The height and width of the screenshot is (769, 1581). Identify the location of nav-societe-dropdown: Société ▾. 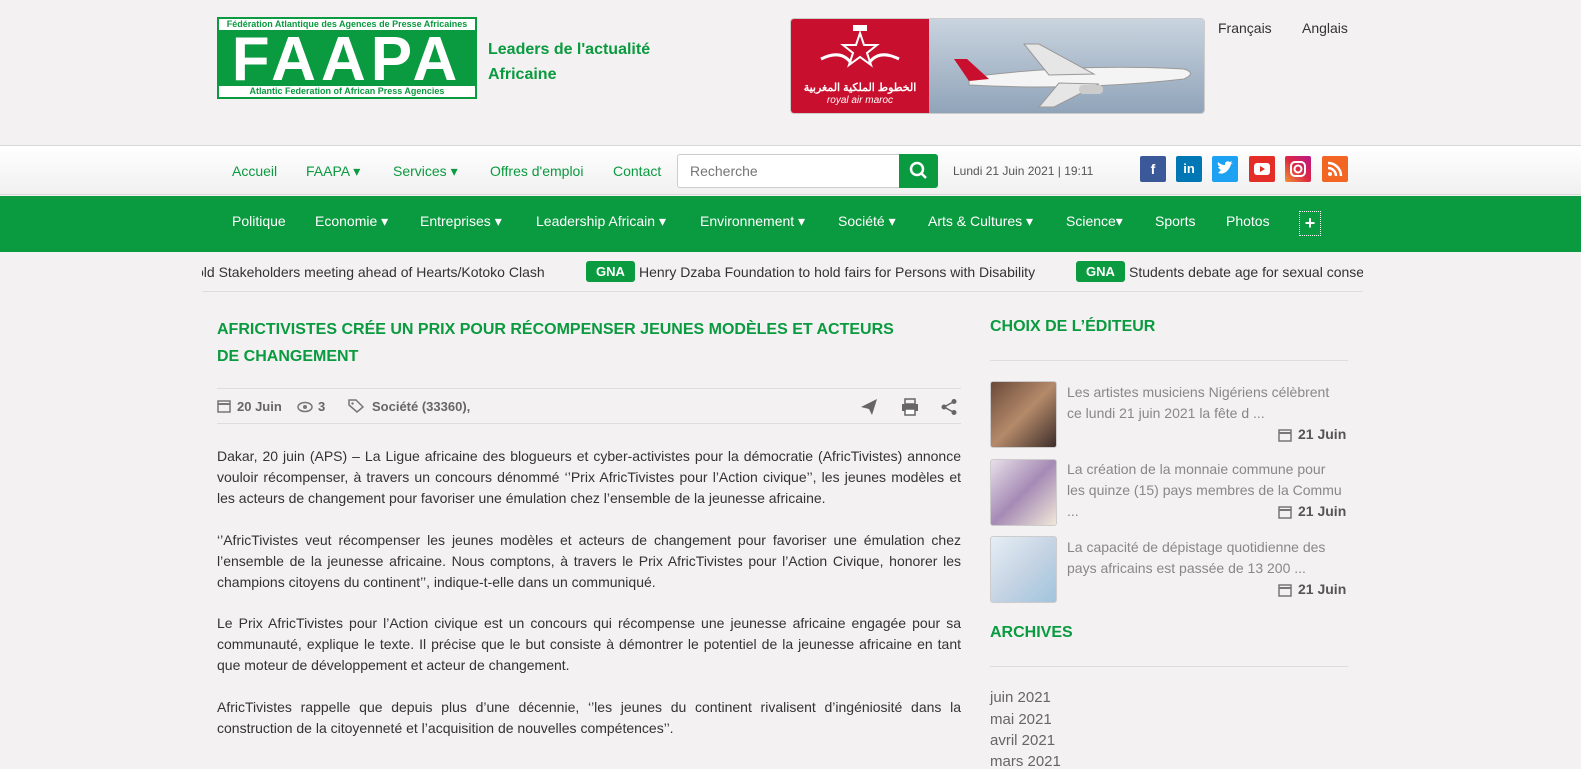
(867, 221).